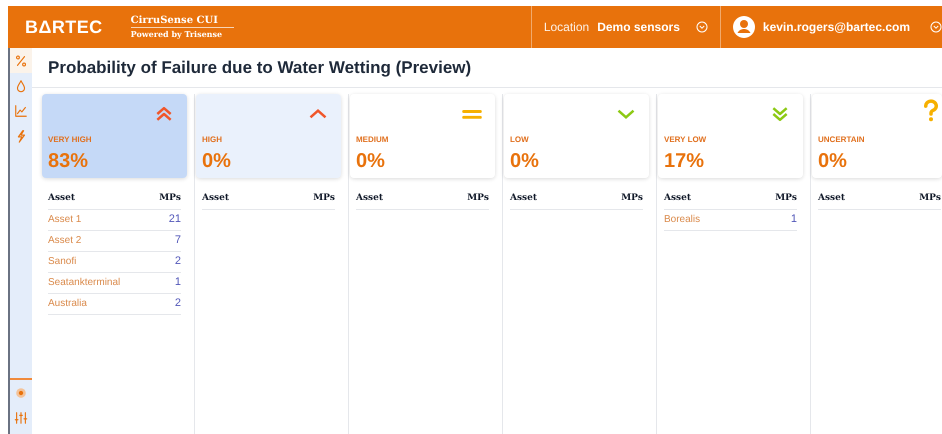 The width and height of the screenshot is (942, 434). What do you see at coordinates (373, 140) in the screenshot?
I see `risk-level-label: MEDIUM` at bounding box center [373, 140].